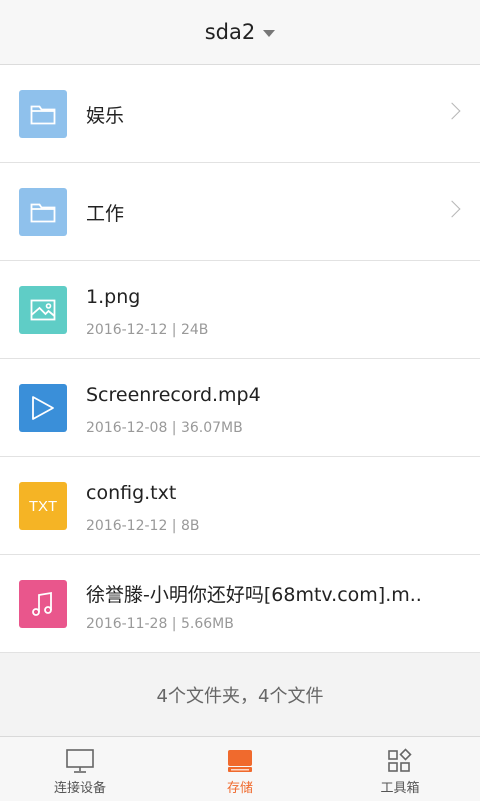 The image size is (480, 801). Describe the element at coordinates (131, 493) in the screenshot. I see `item-name: config.txt` at that location.